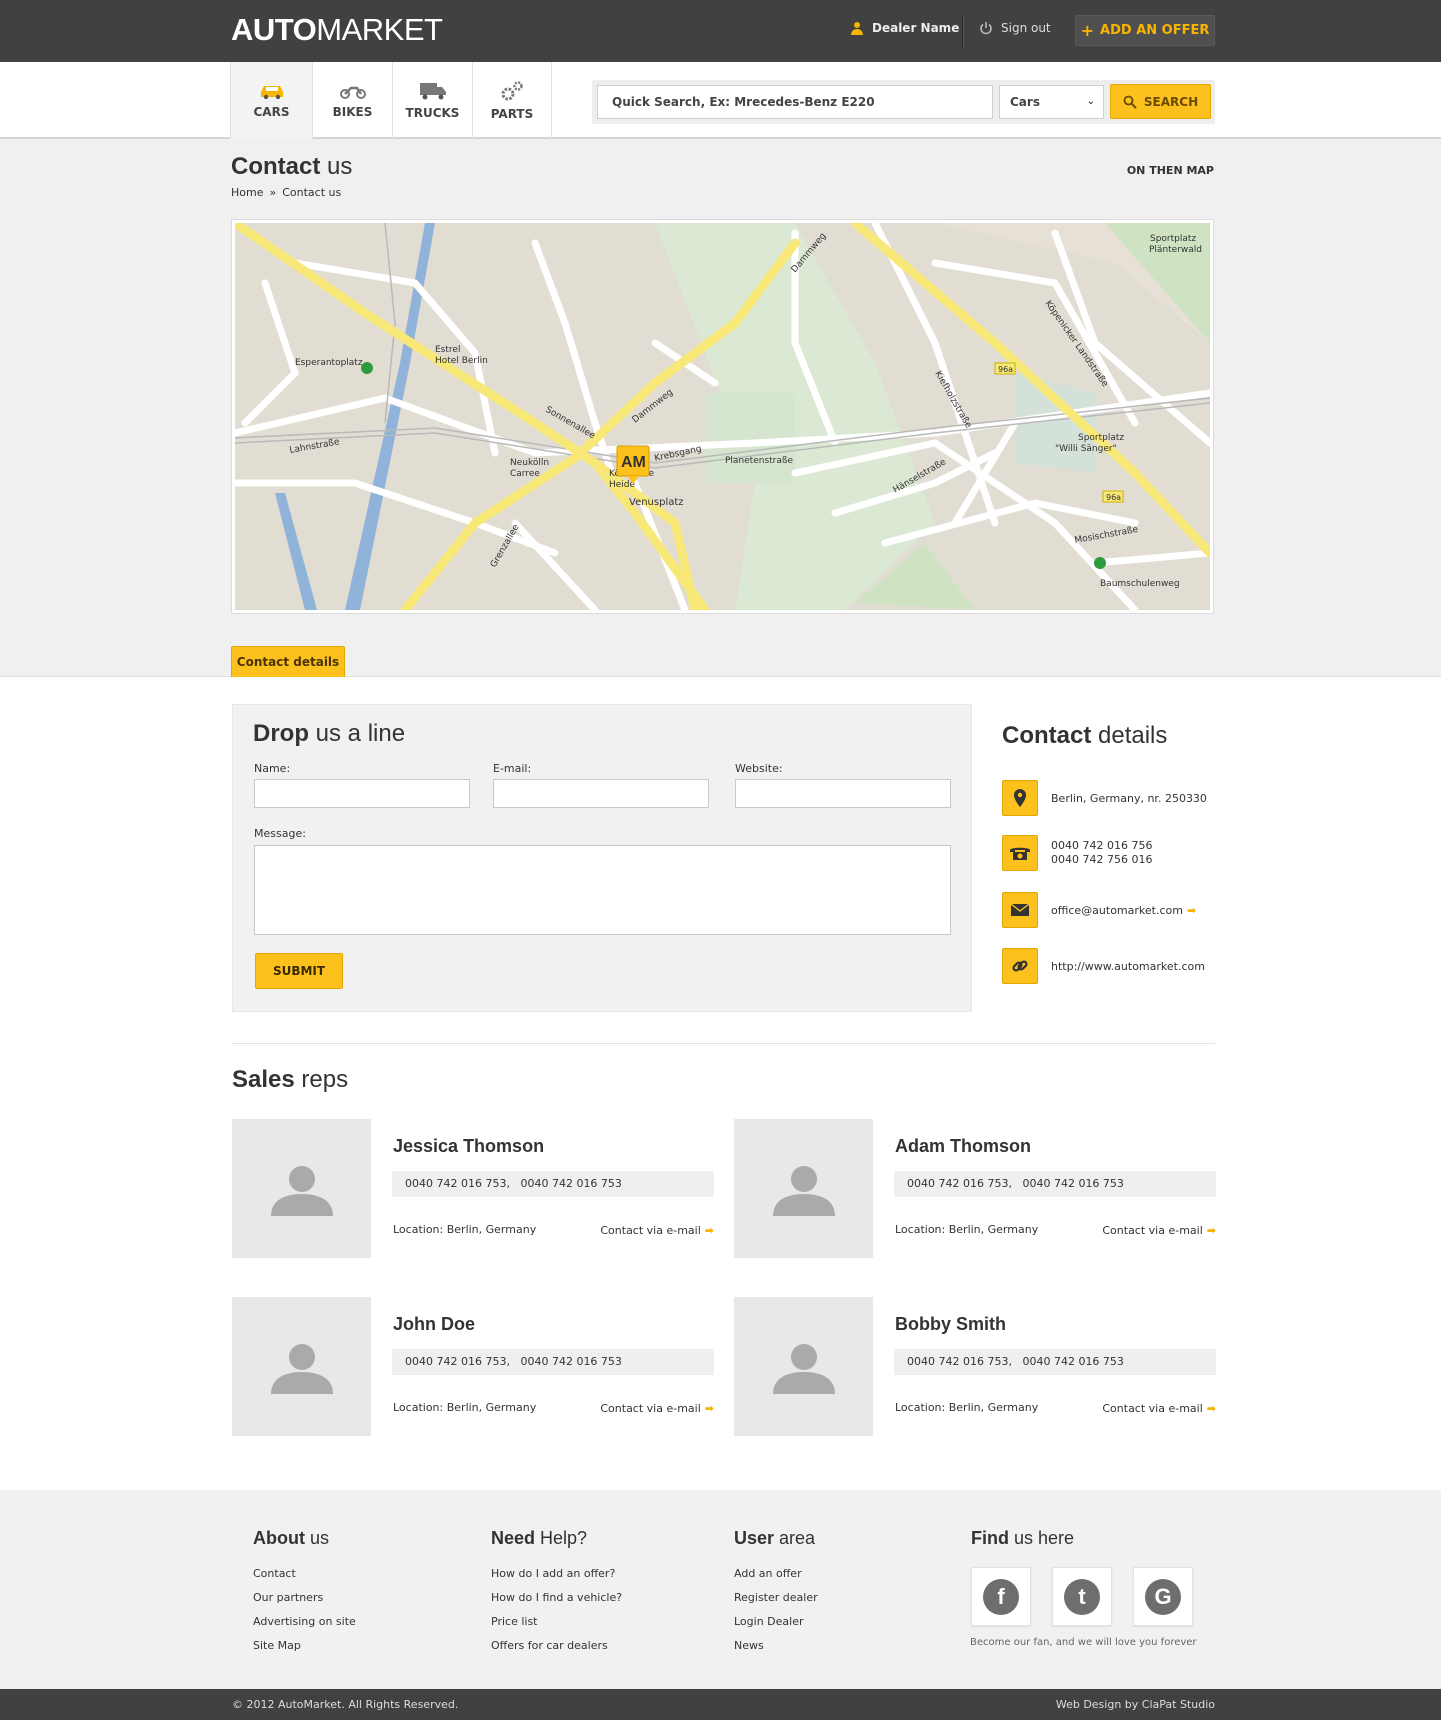 The width and height of the screenshot is (1441, 1720). I want to click on page-title: Contact us, so click(292, 166).